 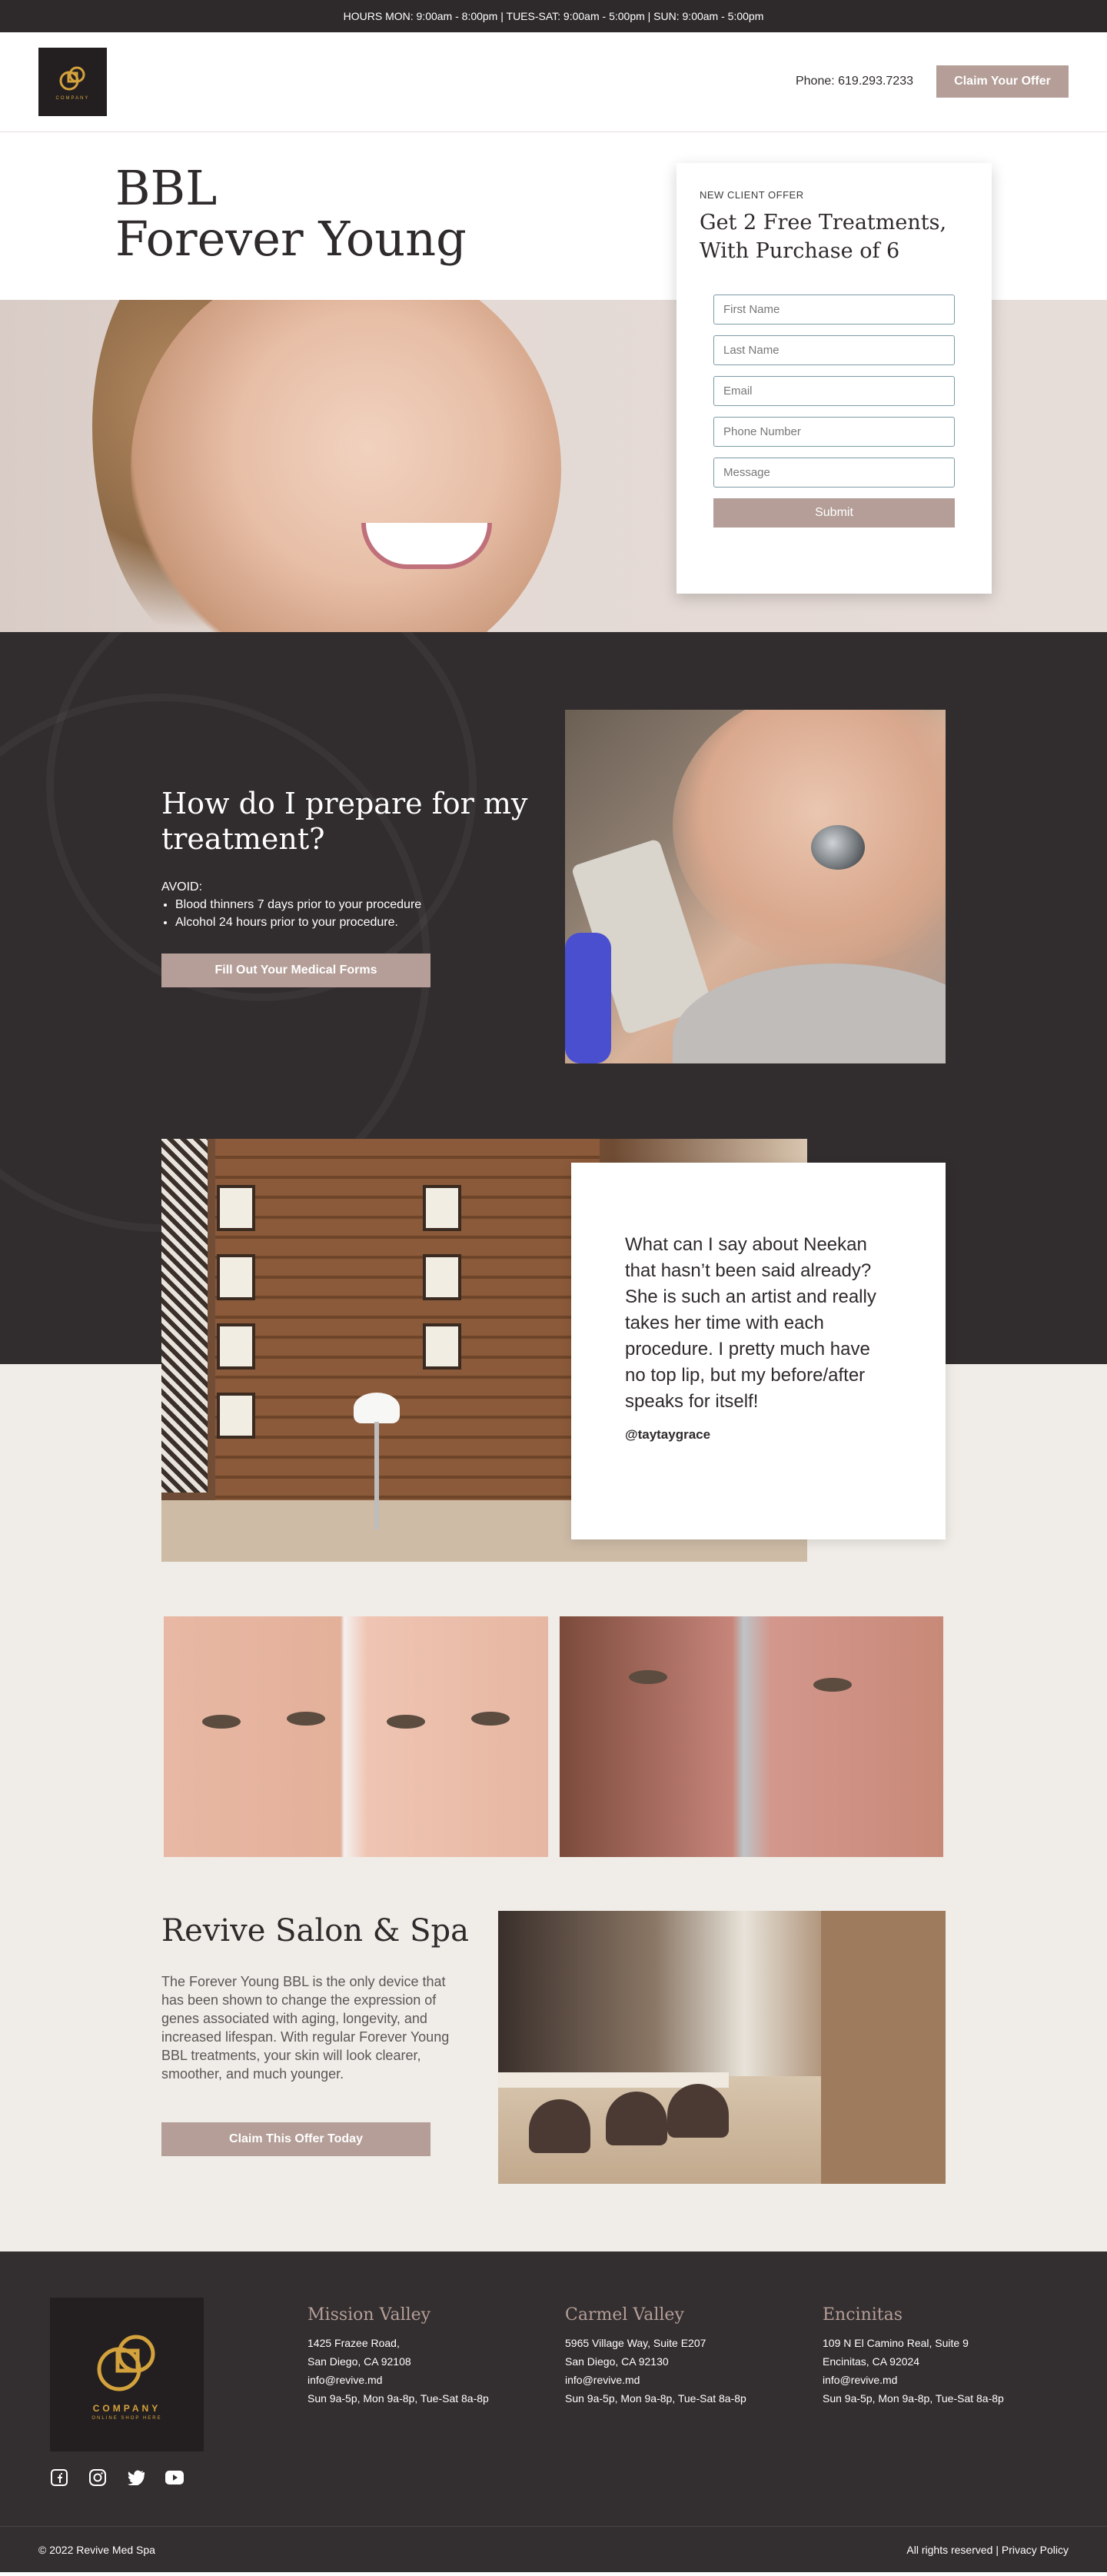 I want to click on glove-shape, so click(x=588, y=998).